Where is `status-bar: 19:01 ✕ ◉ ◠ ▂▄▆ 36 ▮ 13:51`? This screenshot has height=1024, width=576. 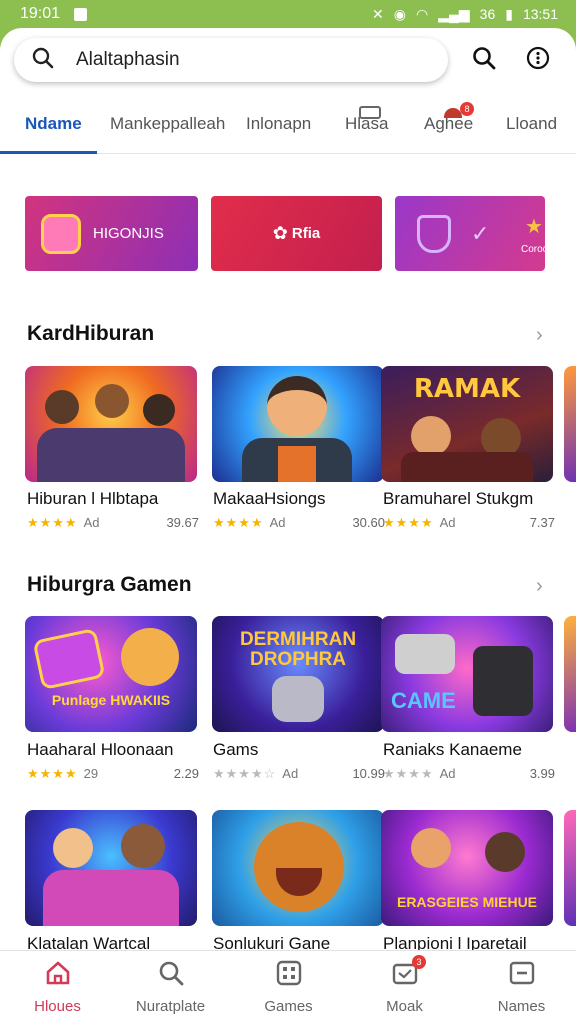
status-bar: 19:01 ✕ ◉ ◠ ▂▄▆ 36 ▮ 13:51 is located at coordinates (288, 14).